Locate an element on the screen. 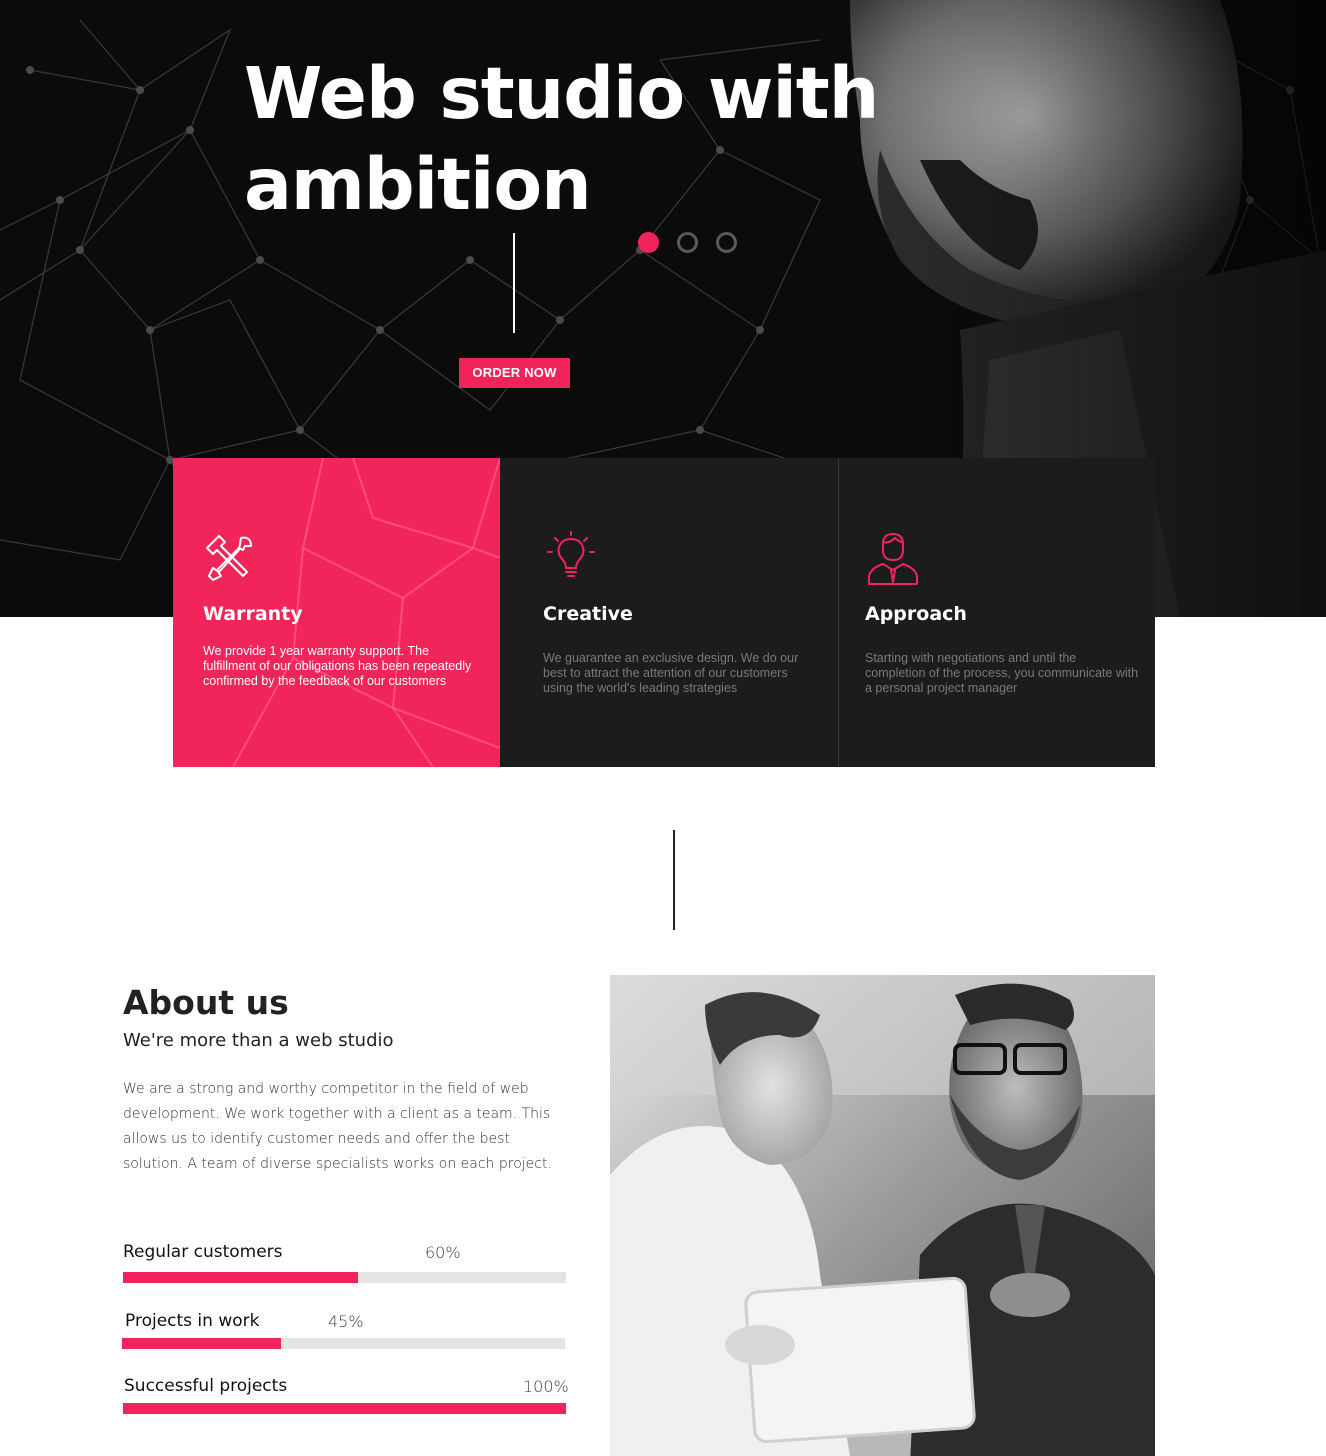 This screenshot has height=1456, width=1326. lightbulb-icon is located at coordinates (571, 554).